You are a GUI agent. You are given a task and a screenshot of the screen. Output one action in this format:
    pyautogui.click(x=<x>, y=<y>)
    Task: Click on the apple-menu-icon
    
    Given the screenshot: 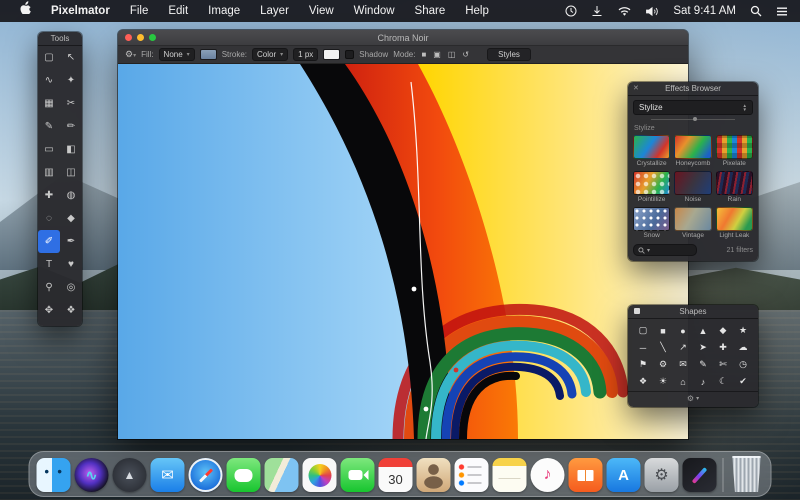 What is the action you would take?
    pyautogui.click(x=25, y=11)
    